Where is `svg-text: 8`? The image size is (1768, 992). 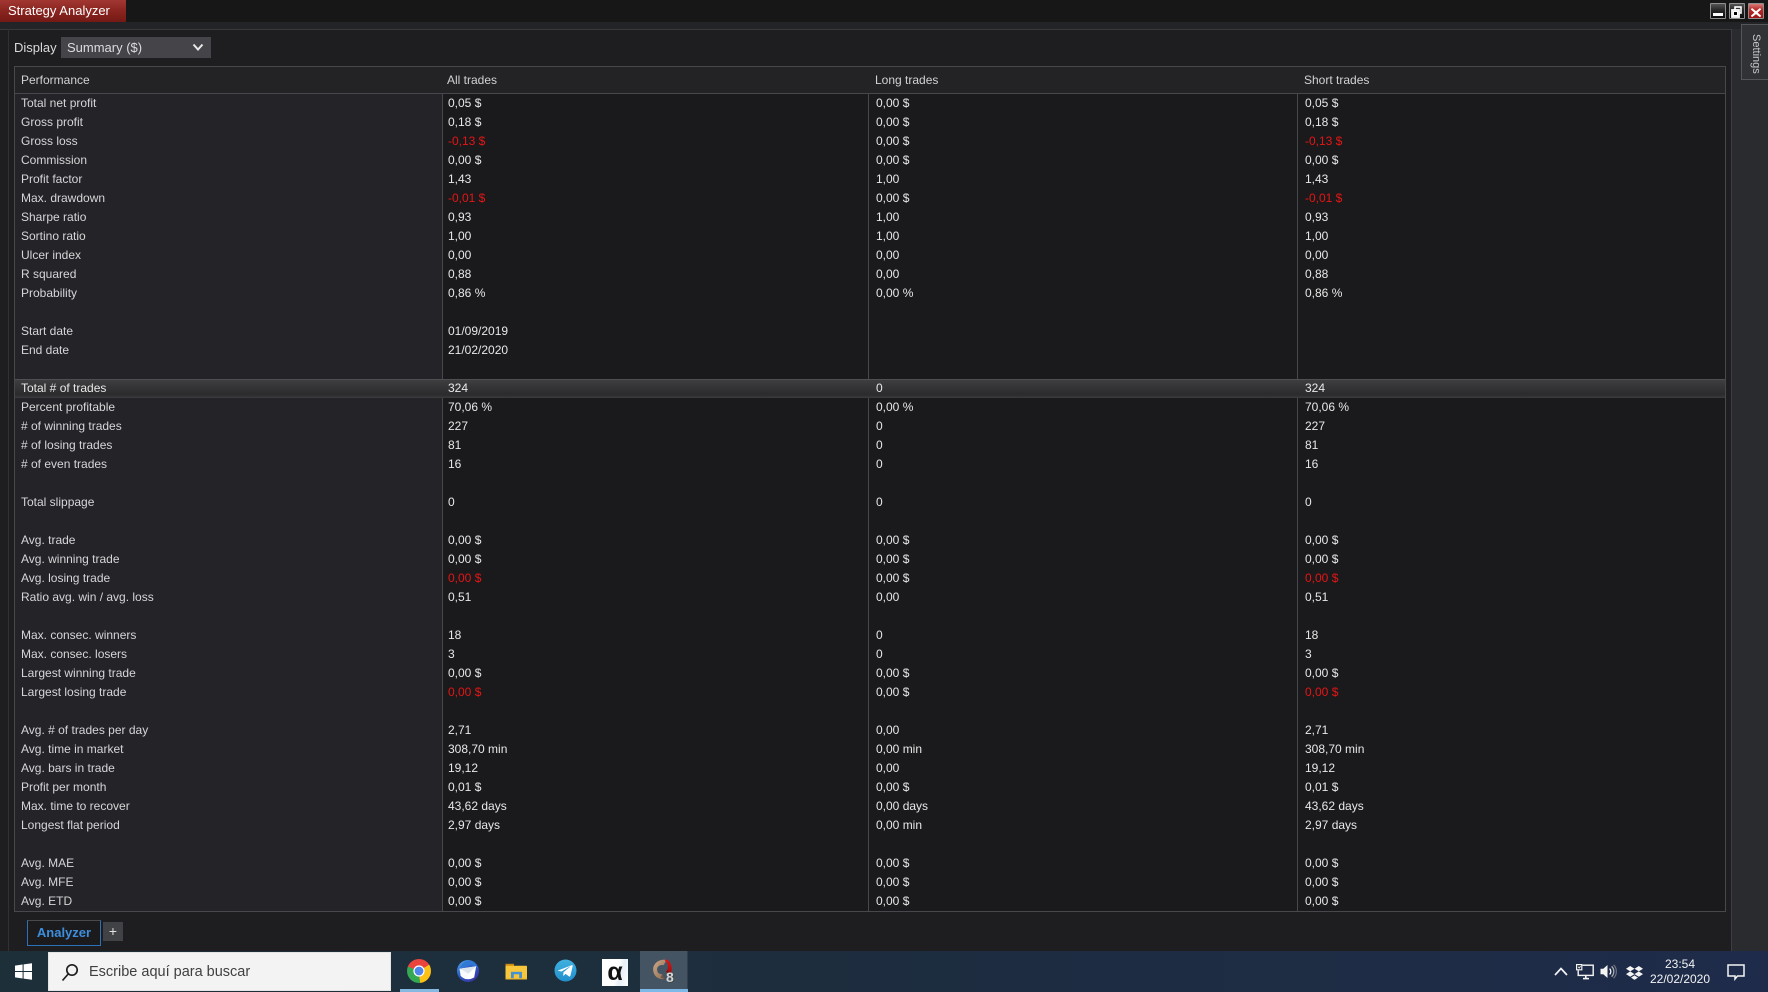 svg-text: 8 is located at coordinates (670, 977).